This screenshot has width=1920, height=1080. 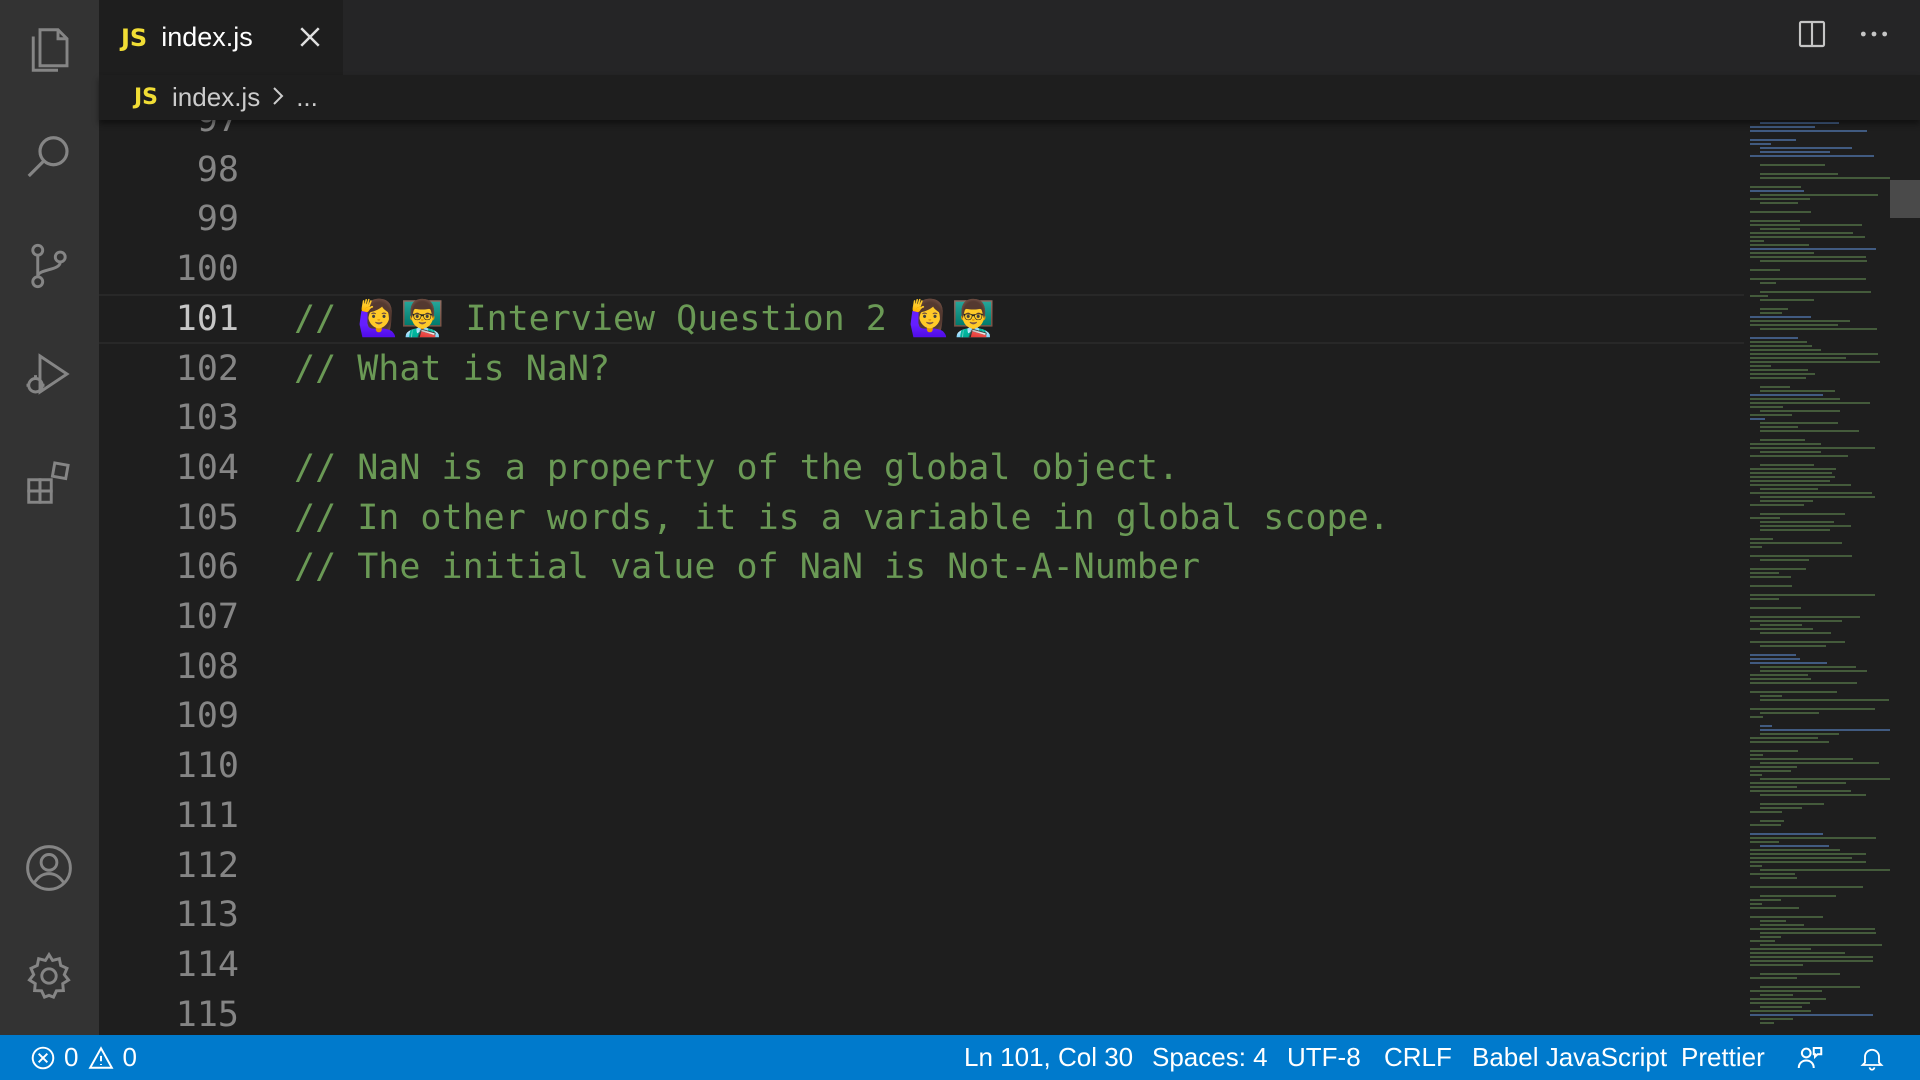 What do you see at coordinates (49, 976) in the screenshot?
I see `settings-icon` at bounding box center [49, 976].